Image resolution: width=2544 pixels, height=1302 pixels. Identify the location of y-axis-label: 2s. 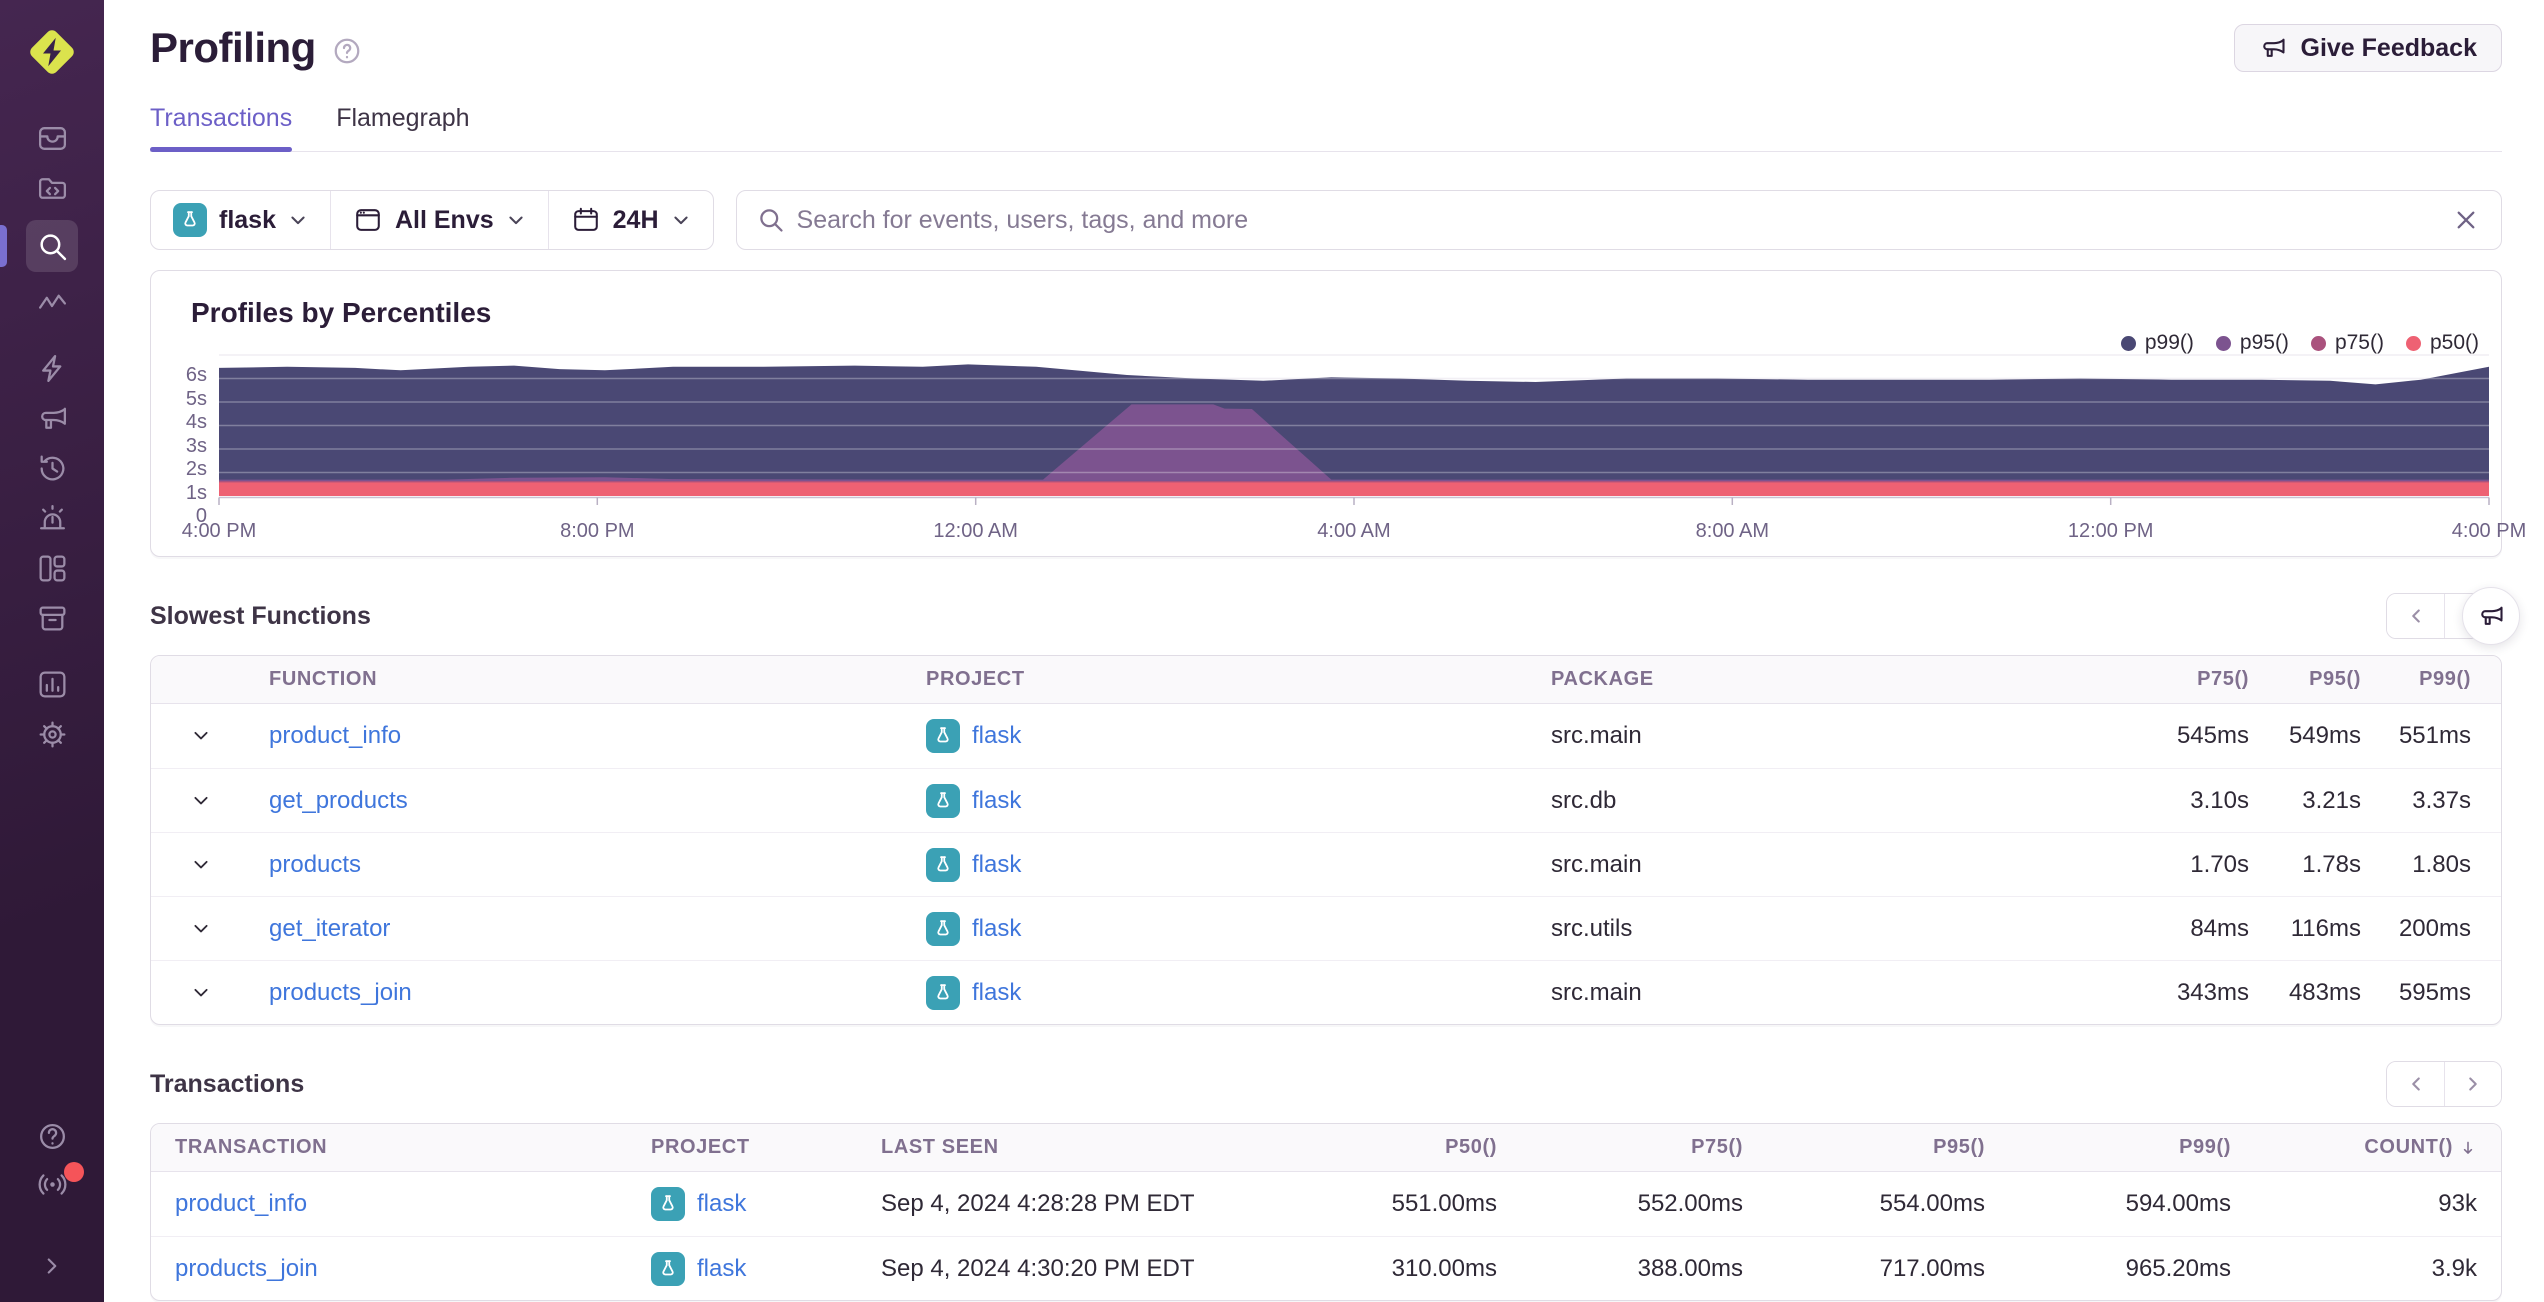
(196, 469).